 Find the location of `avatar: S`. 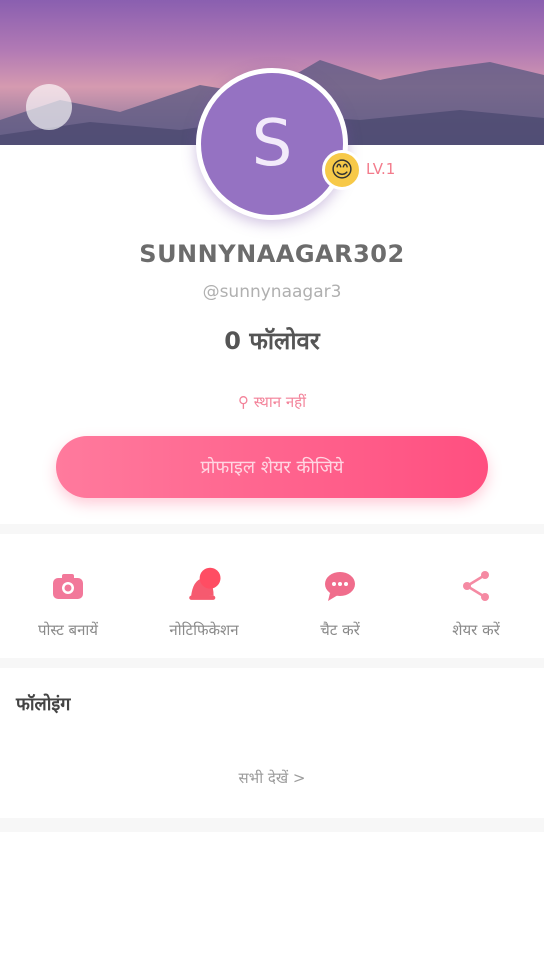

avatar: S is located at coordinates (272, 144).